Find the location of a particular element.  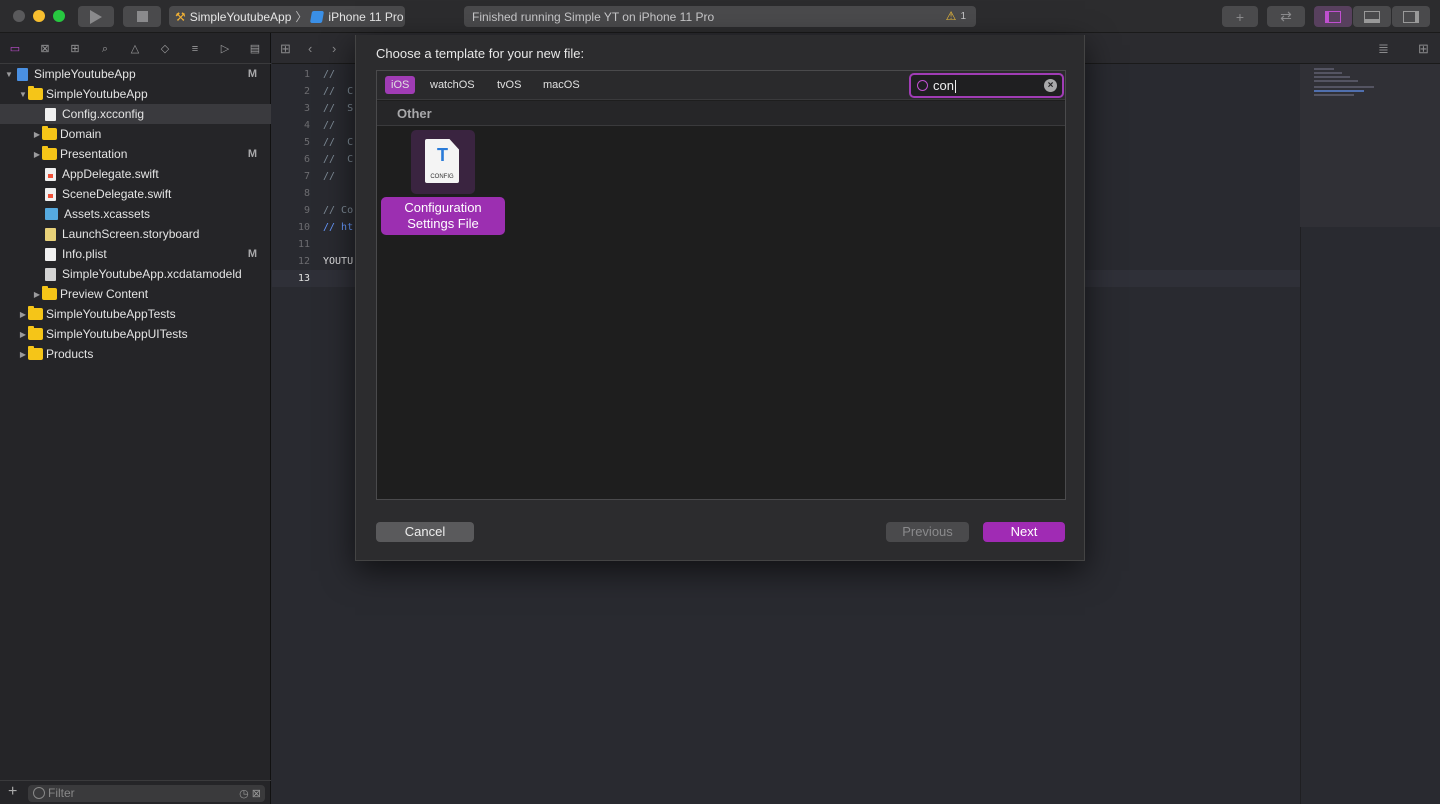

file-tree-row: AppDelegate.swift is located at coordinates (135, 174).